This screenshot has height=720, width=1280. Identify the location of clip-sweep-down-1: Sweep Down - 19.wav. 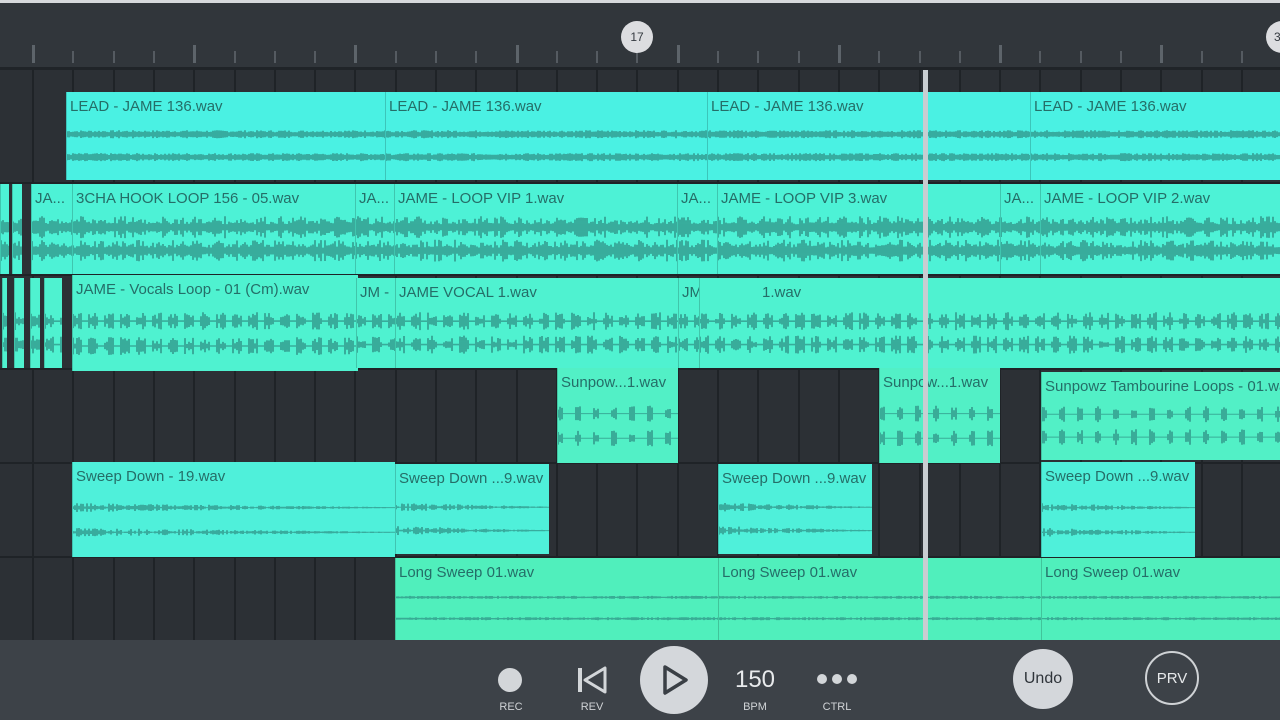
(233, 509).